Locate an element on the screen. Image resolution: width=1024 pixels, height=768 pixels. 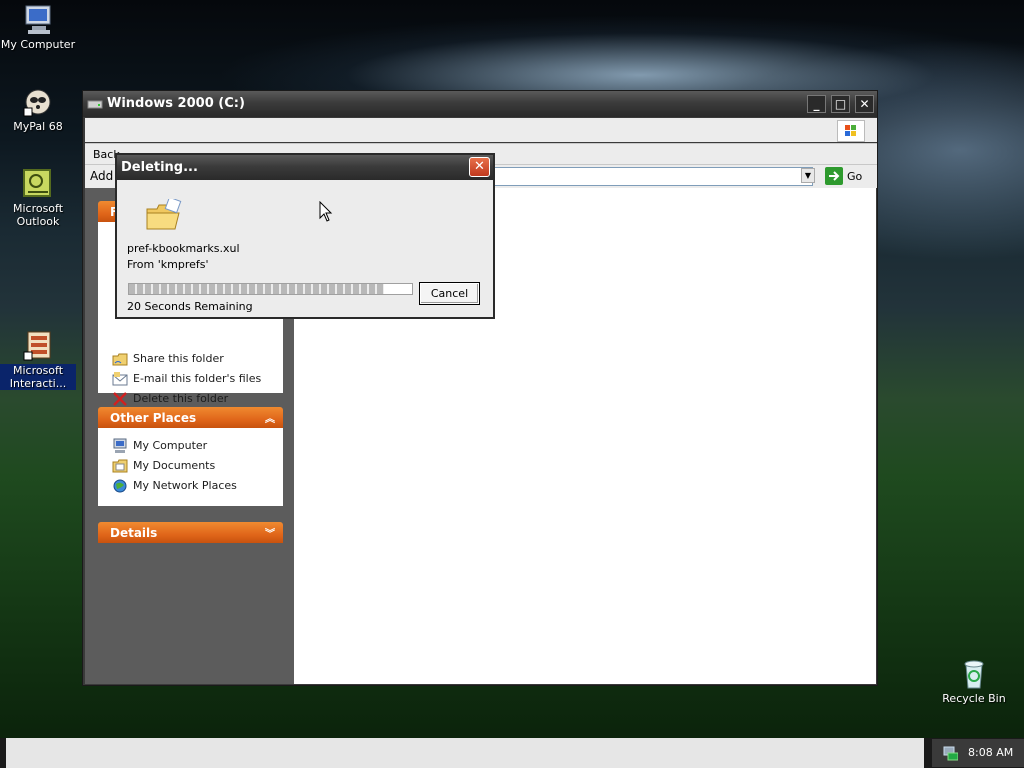
desktop-icon-recycle-bin: Recycle Bin is located at coordinates (974, 681).